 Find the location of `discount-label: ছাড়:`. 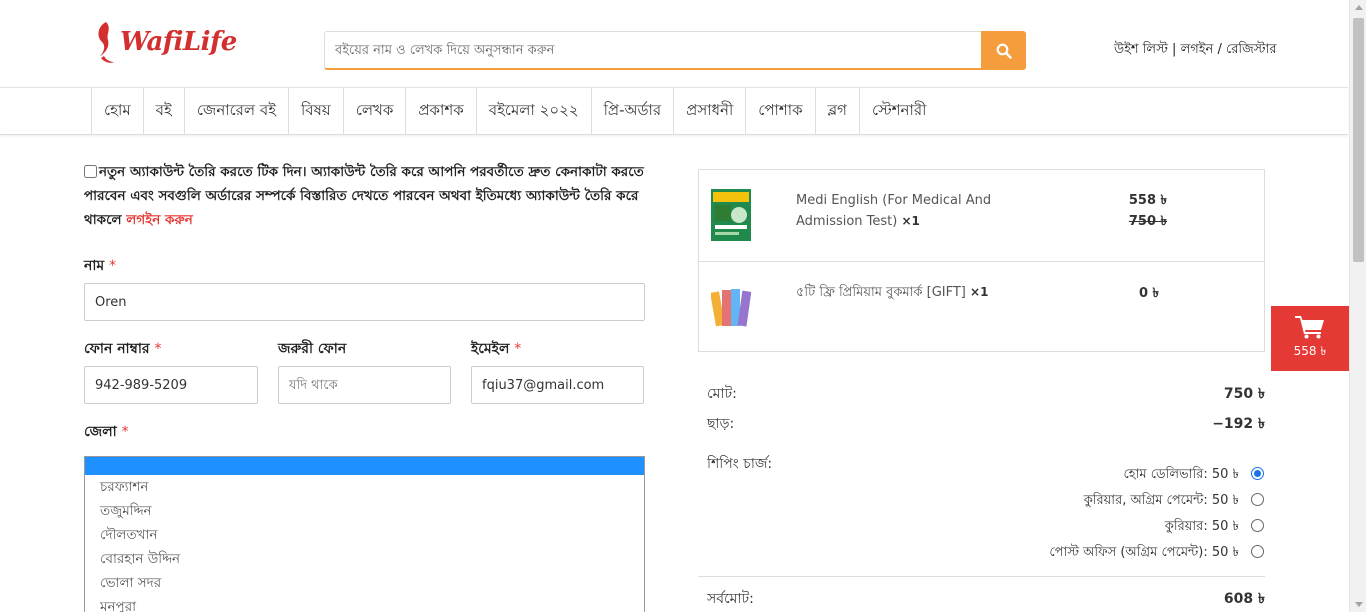

discount-label: ছাড়: is located at coordinates (721, 424).